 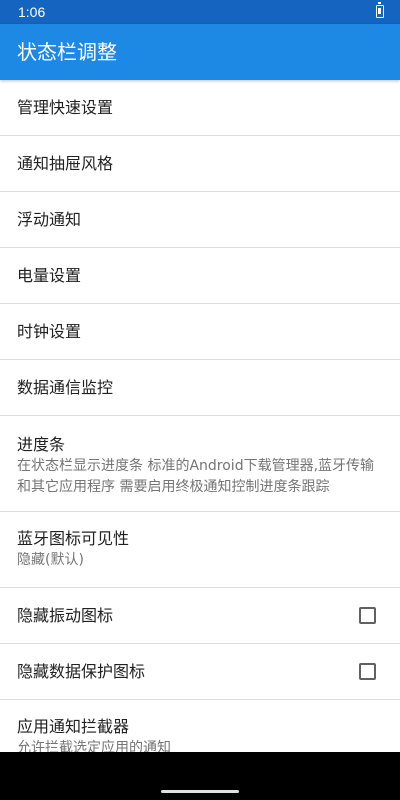 I want to click on setting-title: 应用通知拦截器, so click(x=73, y=726).